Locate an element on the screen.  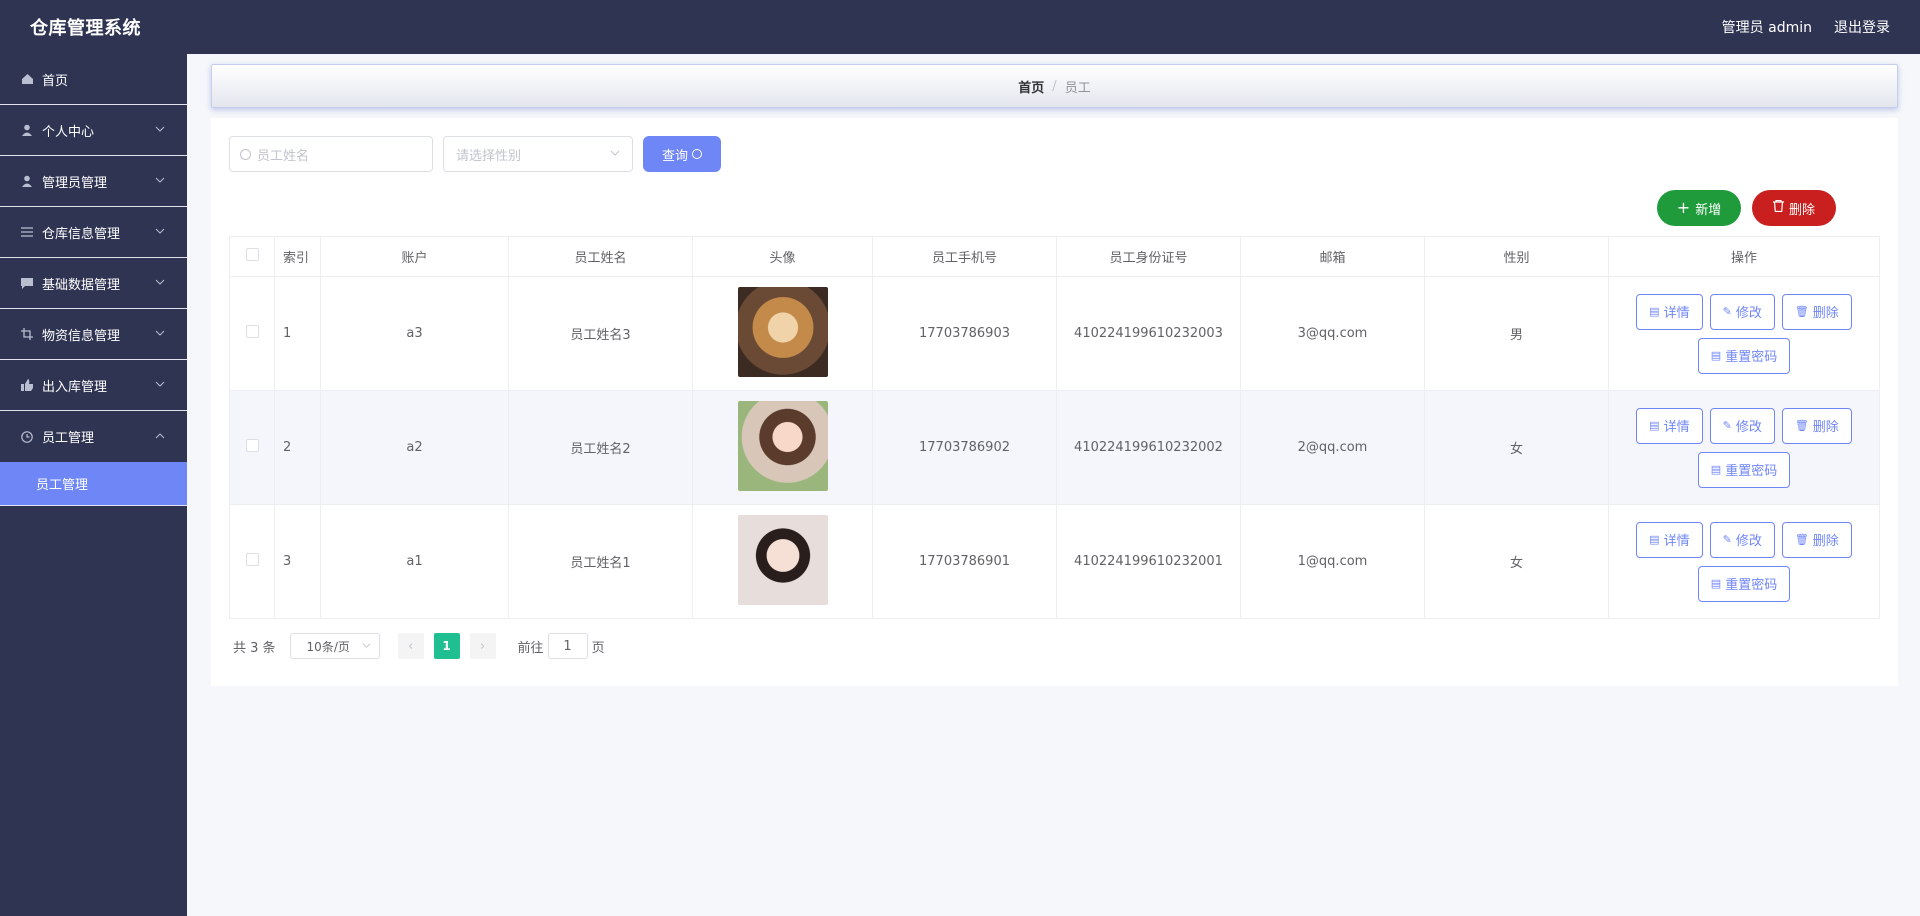
gender-select: 请选择性别 is located at coordinates (538, 154).